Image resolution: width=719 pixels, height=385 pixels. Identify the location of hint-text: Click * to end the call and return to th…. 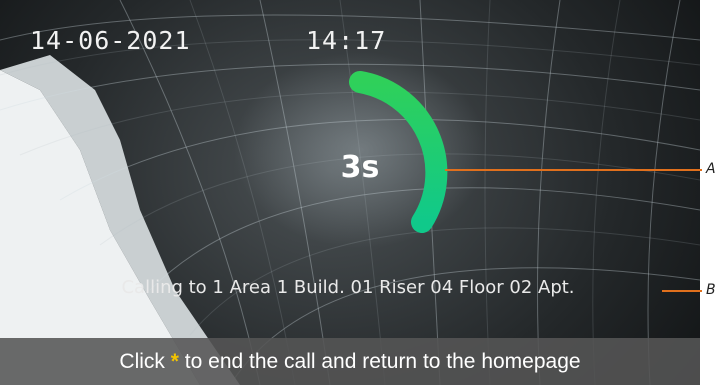
(350, 362).